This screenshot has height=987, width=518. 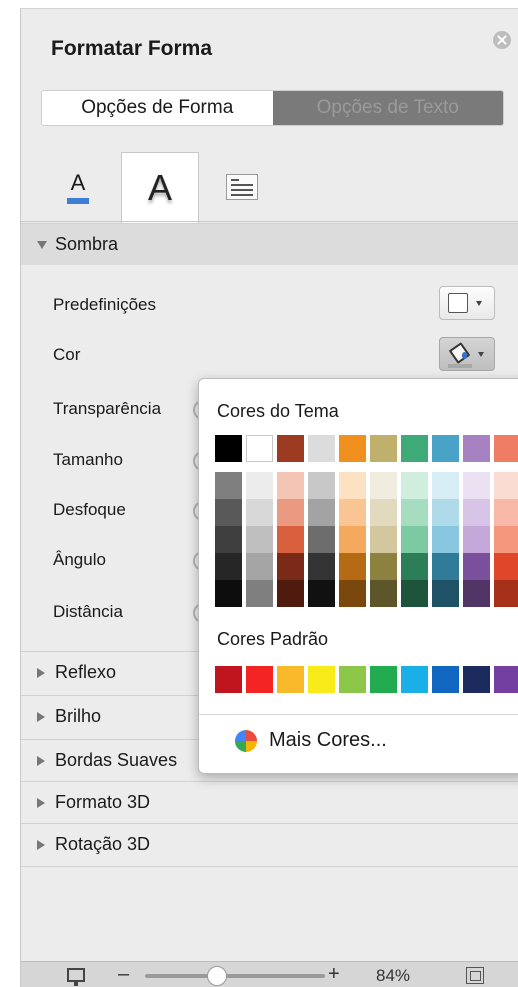 I want to click on zoom-slider-track, so click(x=235, y=976).